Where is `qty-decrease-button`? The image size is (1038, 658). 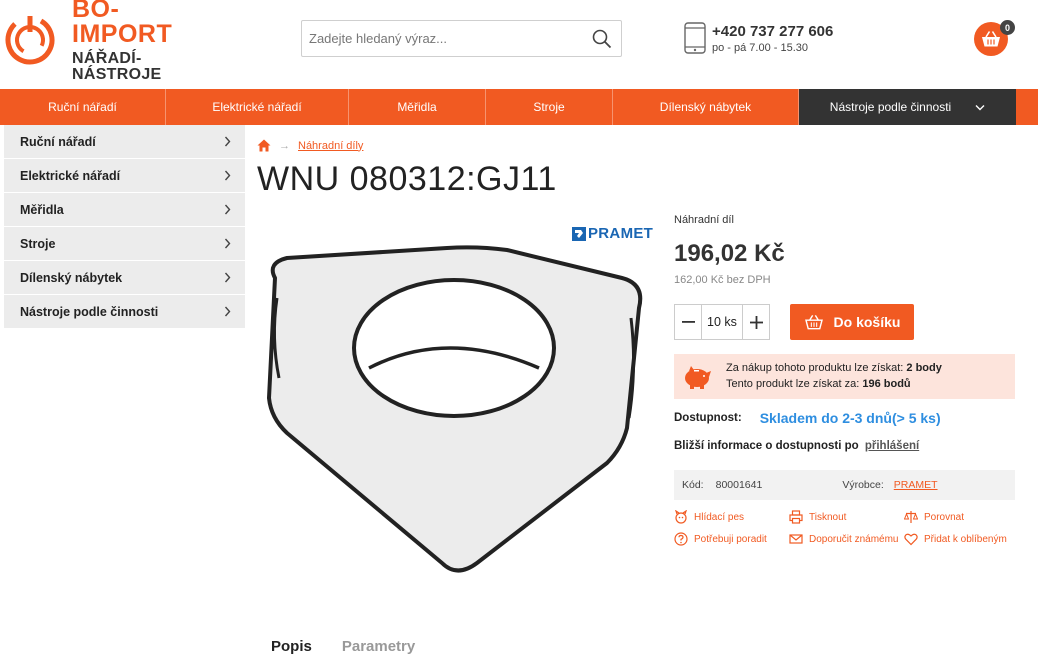 qty-decrease-button is located at coordinates (688, 322).